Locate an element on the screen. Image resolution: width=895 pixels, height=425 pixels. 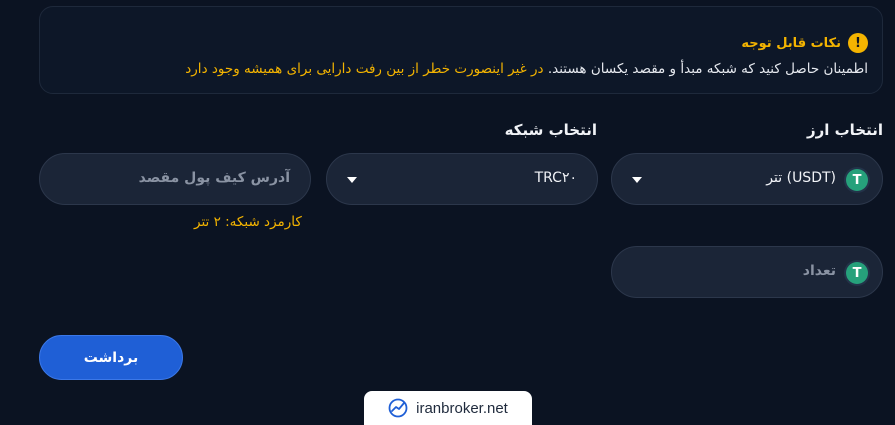
network-selected: TRC۲۰ is located at coordinates (555, 178).